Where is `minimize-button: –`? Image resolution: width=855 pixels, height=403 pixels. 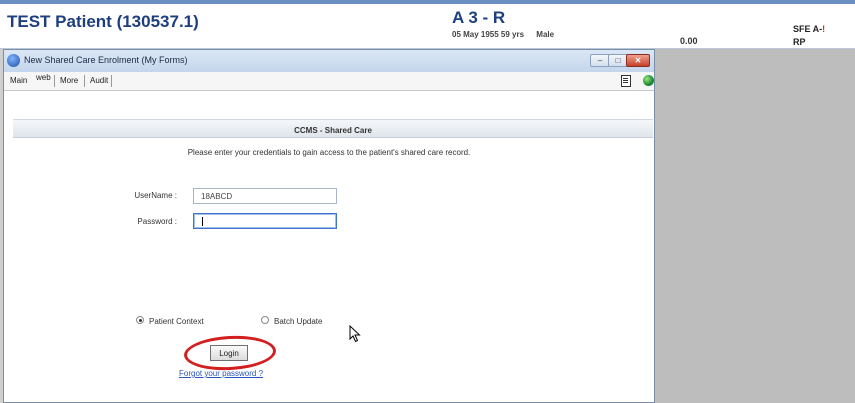
minimize-button: – is located at coordinates (600, 60).